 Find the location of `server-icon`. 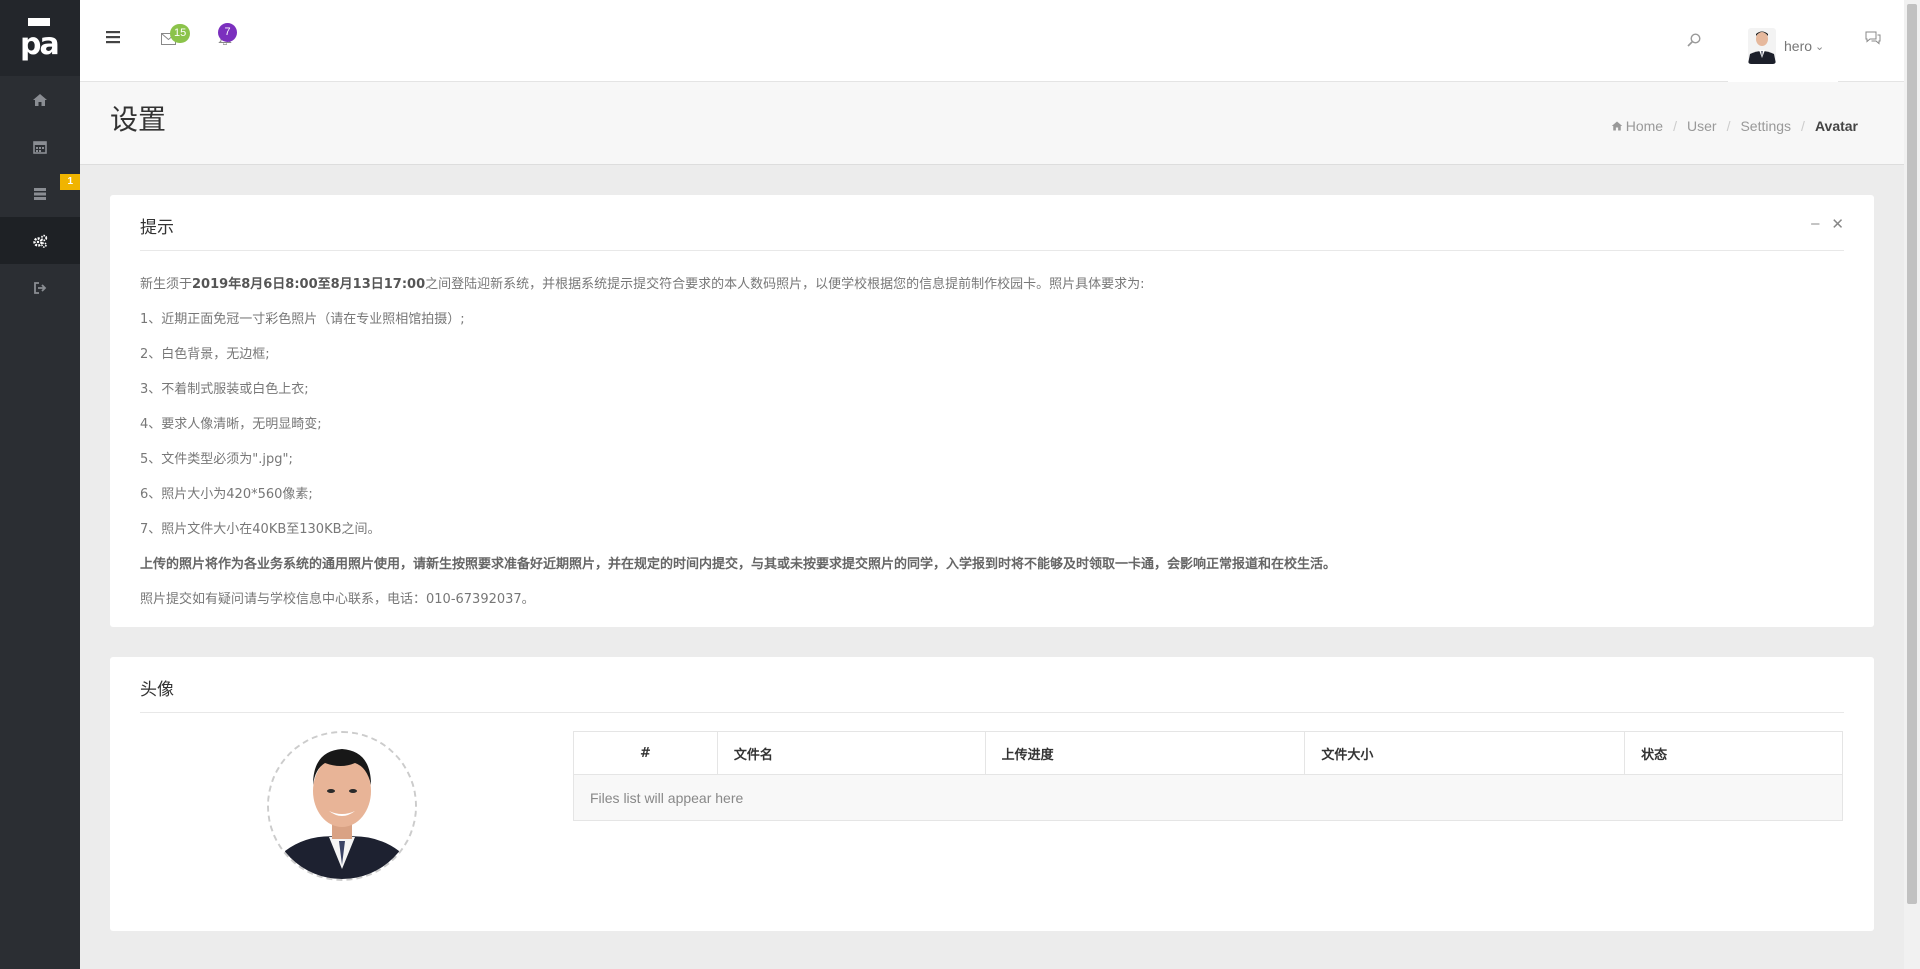

server-icon is located at coordinates (40, 193).